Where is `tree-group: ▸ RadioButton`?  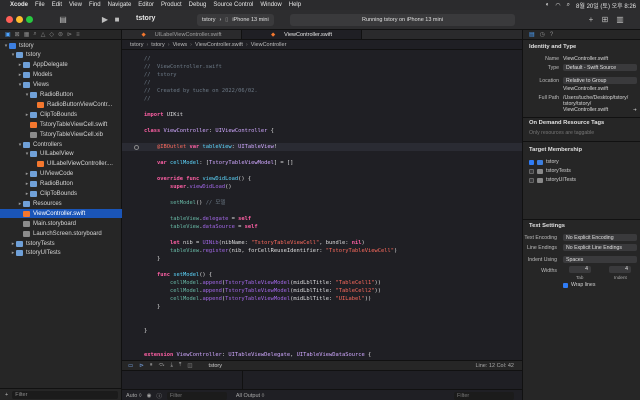 tree-group: ▸ RadioButton is located at coordinates (61, 184).